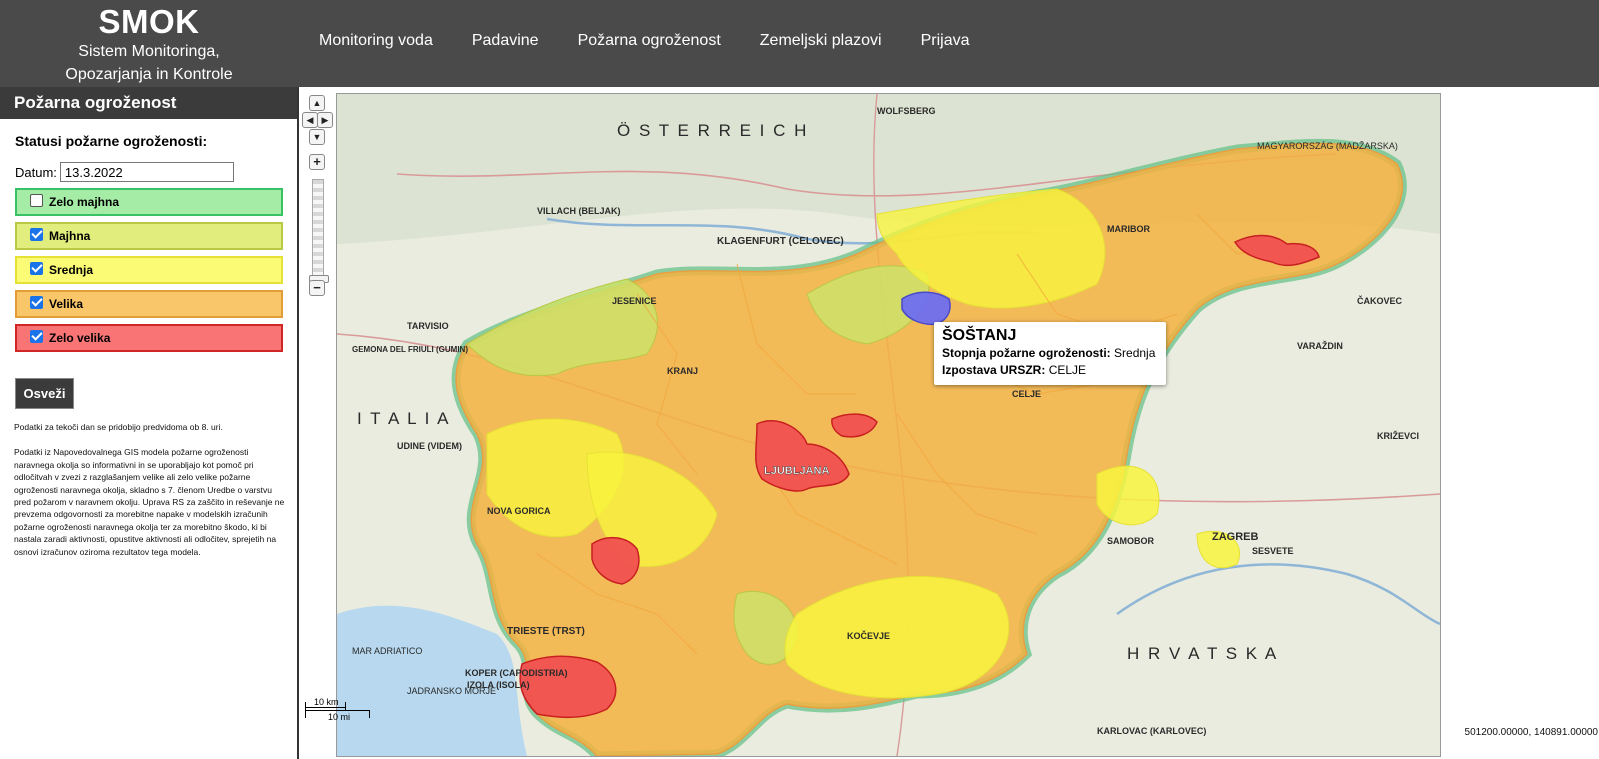 Image resolution: width=1599 pixels, height=759 pixels. I want to click on nav-pozarna-ogrozenost: Požarna ogroženost, so click(649, 41).